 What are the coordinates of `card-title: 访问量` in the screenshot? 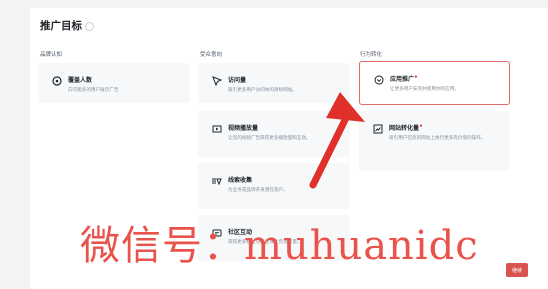 It's located at (237, 80).